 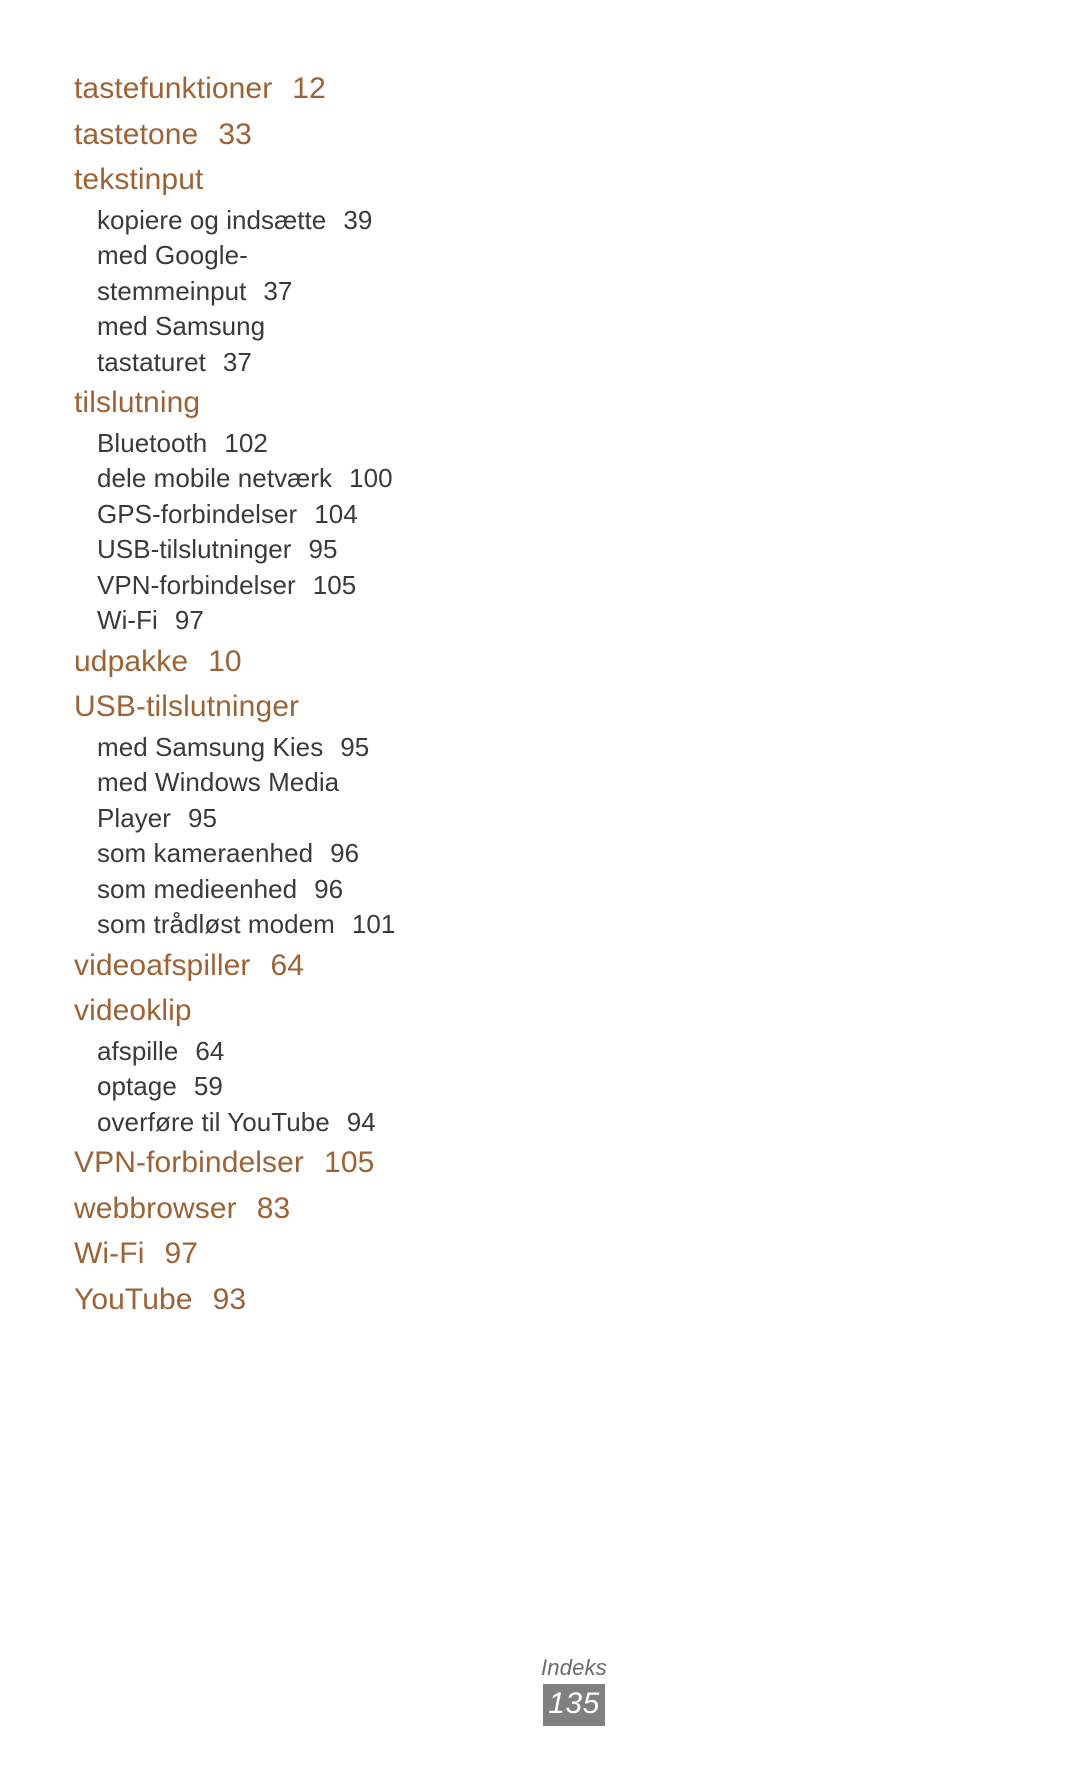 I want to click on index-subentry-page-number: 102, so click(x=246, y=442).